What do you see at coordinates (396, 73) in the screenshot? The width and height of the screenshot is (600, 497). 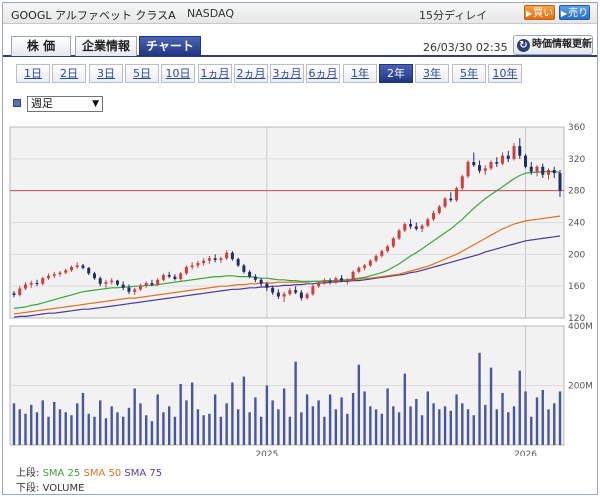 I see `period-button-10: 2年` at bounding box center [396, 73].